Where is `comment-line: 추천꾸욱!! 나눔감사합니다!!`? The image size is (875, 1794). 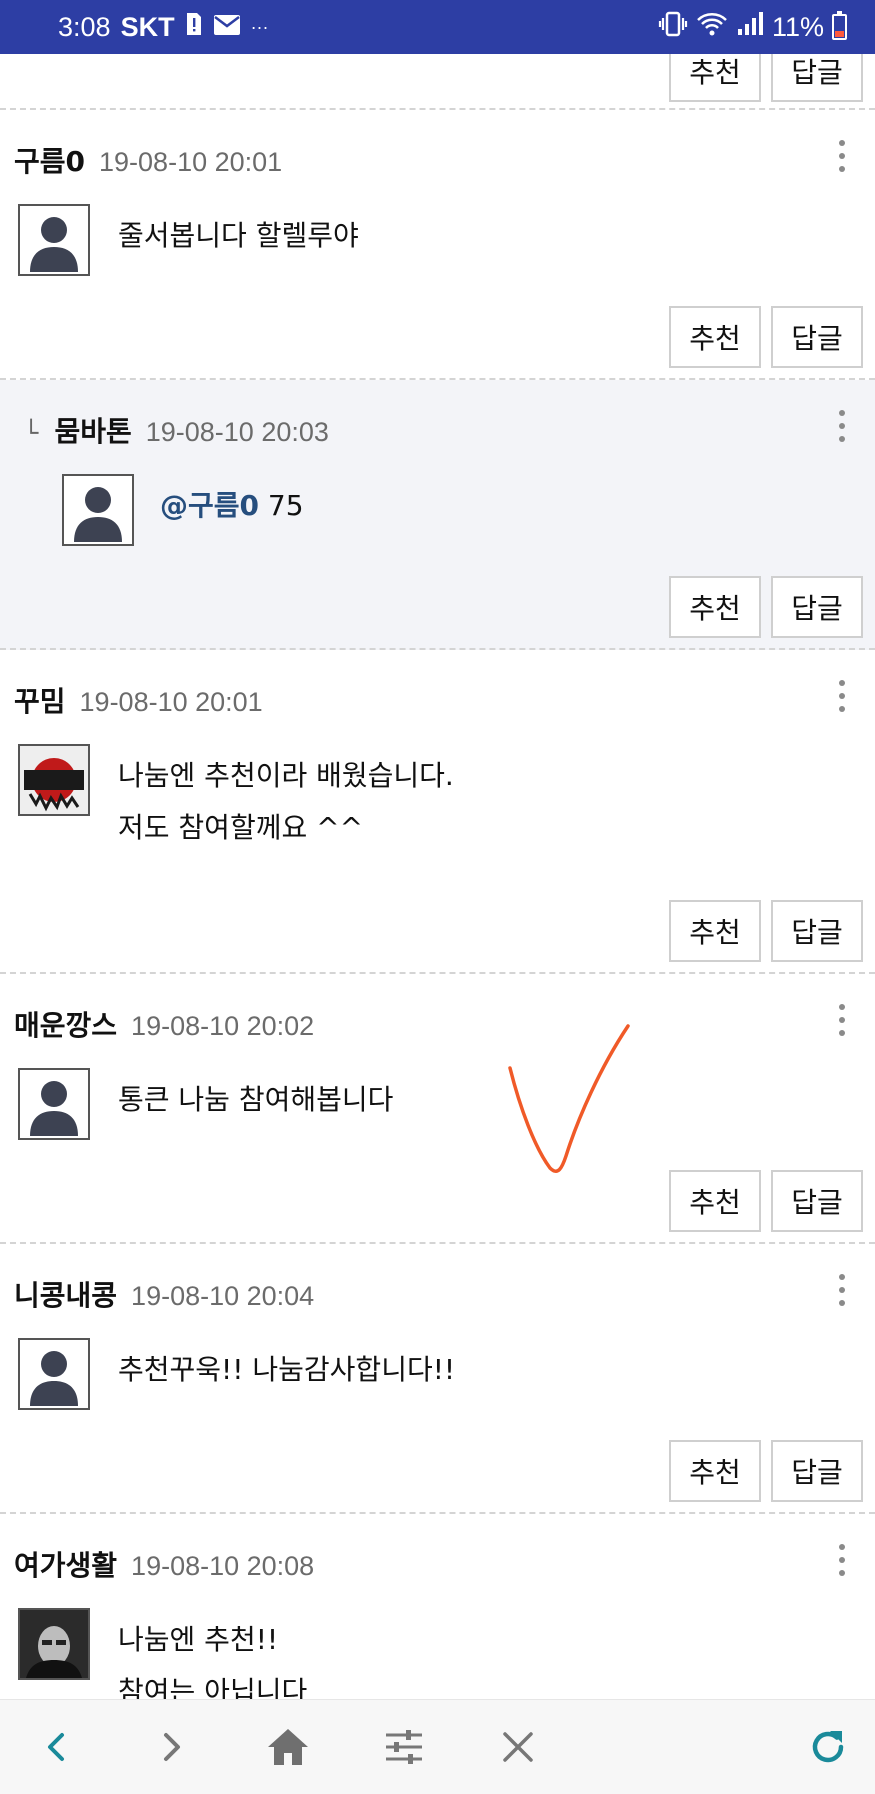 comment-line: 추천꾸욱!! 나눔감사합니다!! is located at coordinates (287, 1369).